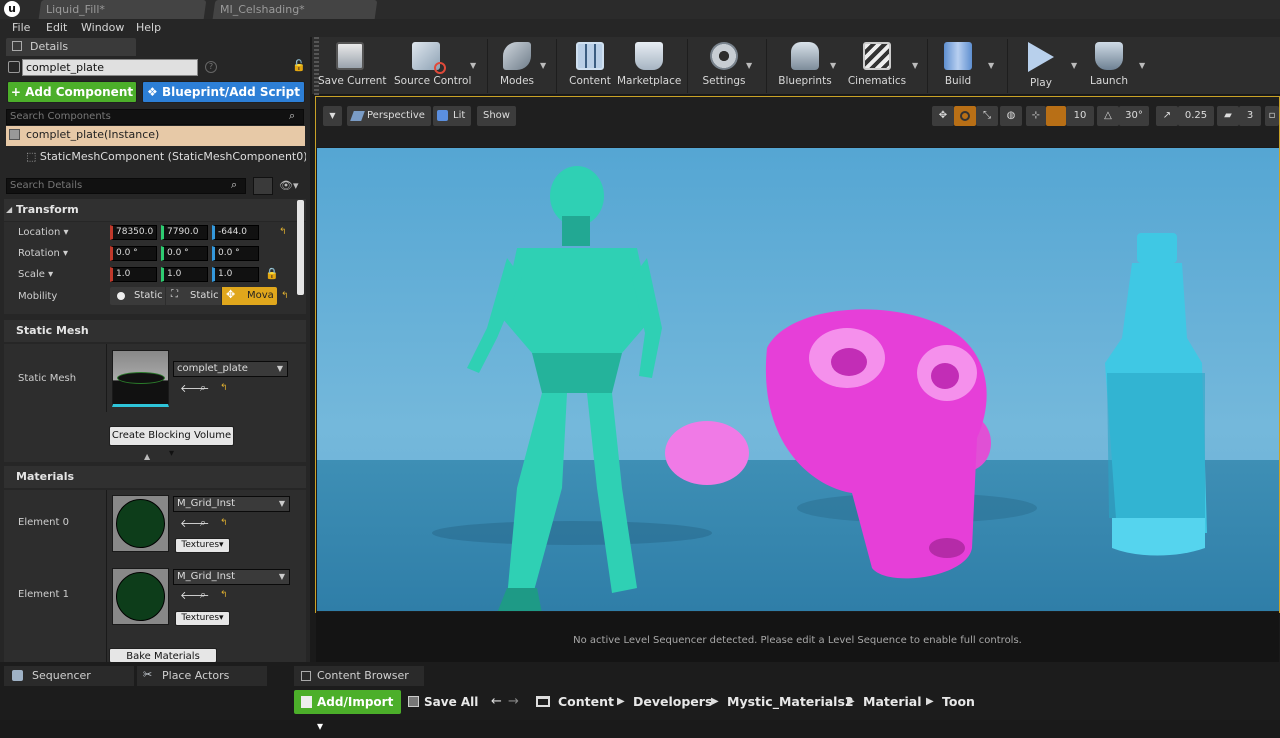  I want to click on materials-header: Materials, so click(155, 477).